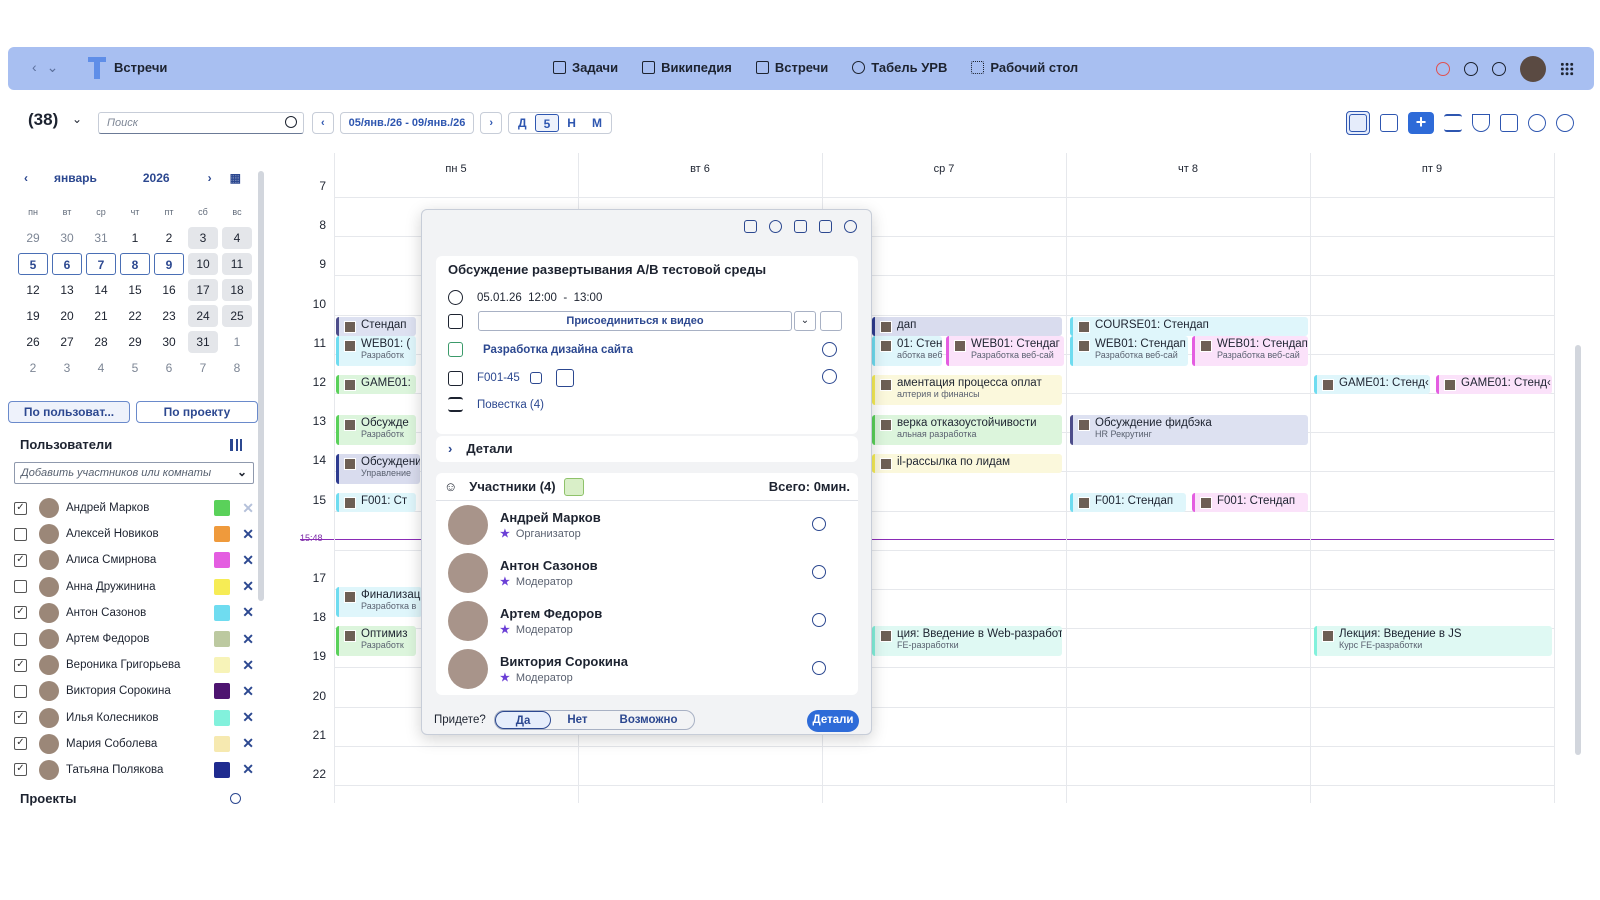 The image size is (1600, 900). I want to click on prev-month-icon: ‹, so click(26, 178).